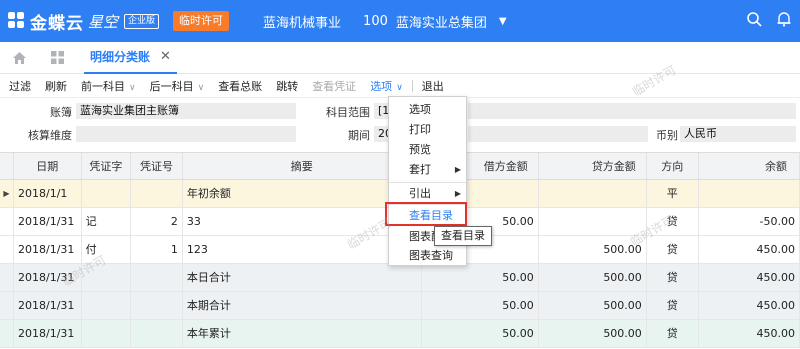  What do you see at coordinates (302, 166) in the screenshot?
I see `col-summary: 摘要` at bounding box center [302, 166].